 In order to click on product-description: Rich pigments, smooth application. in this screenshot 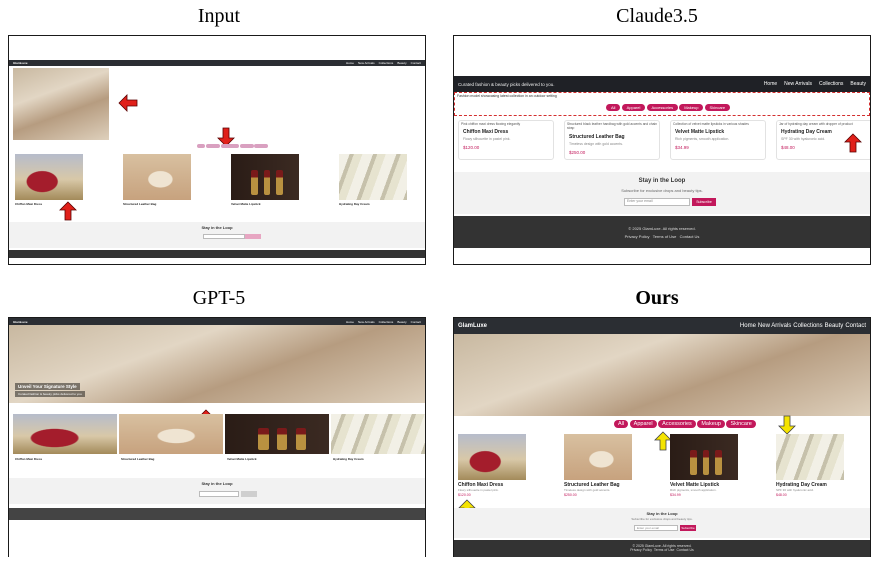, I will do `click(693, 490)`.